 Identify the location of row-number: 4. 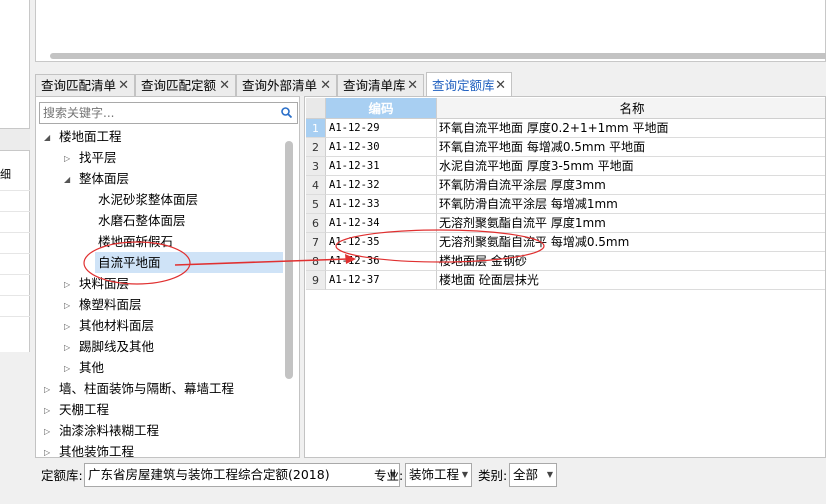
(316, 185).